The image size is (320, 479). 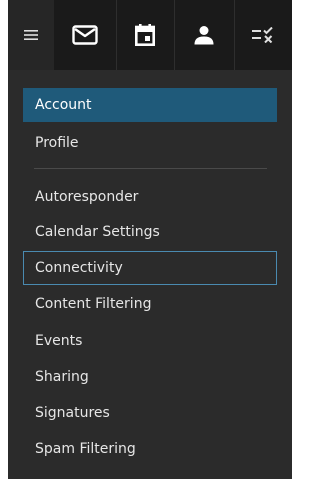 I want to click on menu-item-spam-filtering: Spam Filtering, so click(x=150, y=449).